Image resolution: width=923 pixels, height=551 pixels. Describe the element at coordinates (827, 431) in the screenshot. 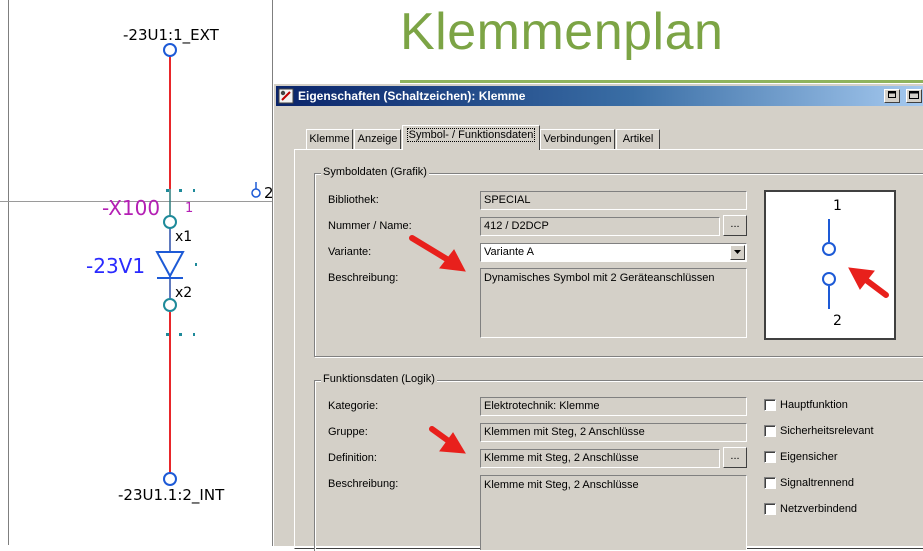

I see `checkbox-sicherheitsrelevant-label: Sicherheitsrelevant` at that location.